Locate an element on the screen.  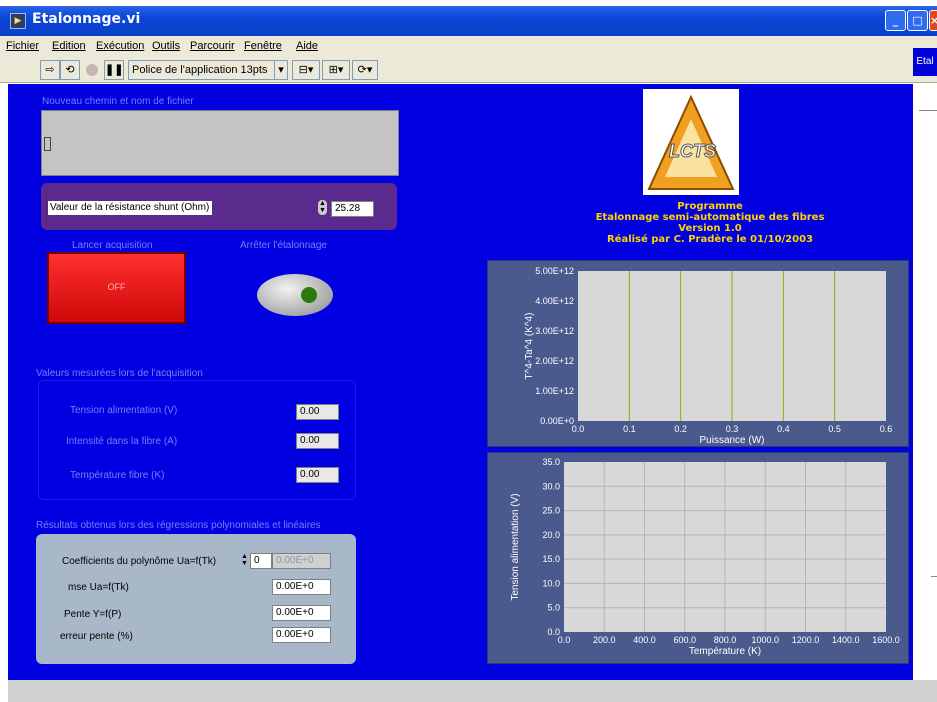
y-axis-label: T^4-Ta^4 (K^4) is located at coordinates (529, 346).